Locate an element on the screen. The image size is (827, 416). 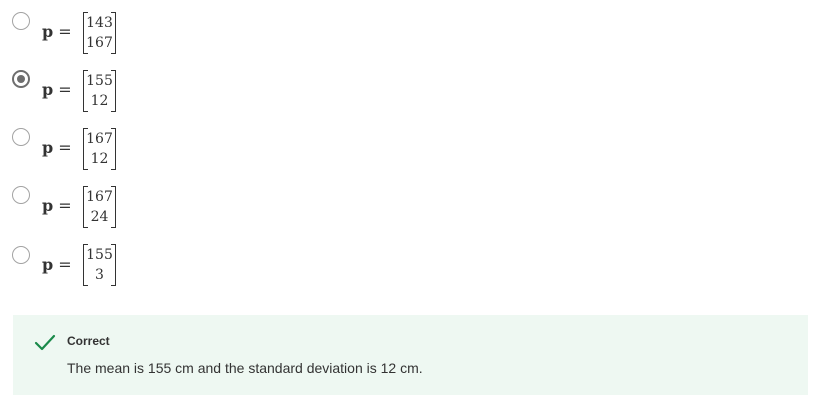
column-vector: 155 3 is located at coordinates (99, 265).